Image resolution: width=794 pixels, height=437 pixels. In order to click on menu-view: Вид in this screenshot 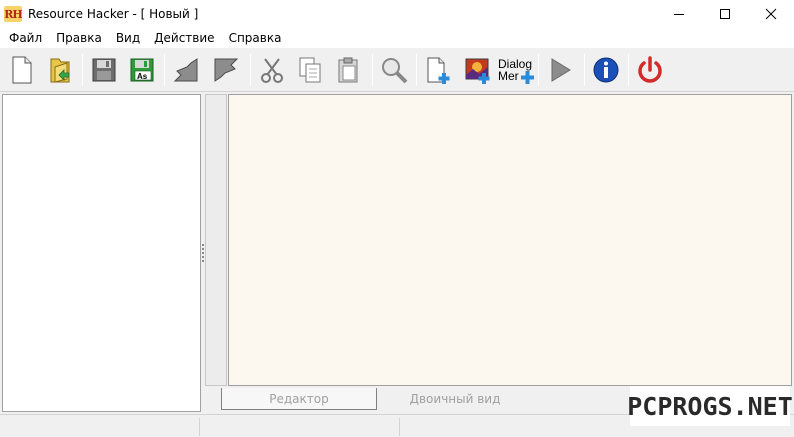, I will do `click(128, 38)`.